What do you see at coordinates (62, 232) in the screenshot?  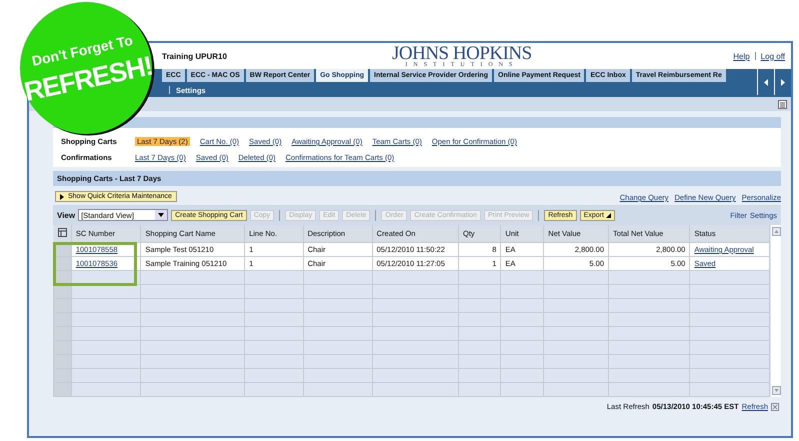 I see `table-settings-icon` at bounding box center [62, 232].